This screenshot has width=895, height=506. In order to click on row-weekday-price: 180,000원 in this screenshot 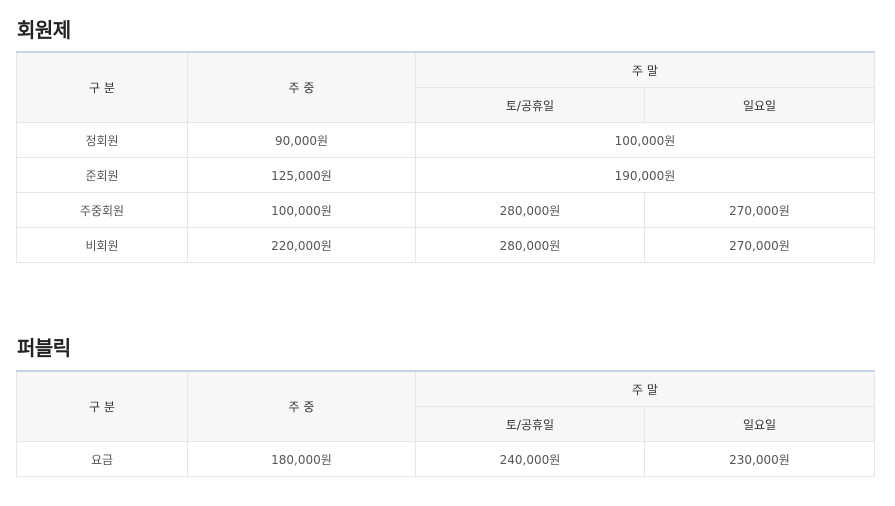, I will do `click(301, 459)`.